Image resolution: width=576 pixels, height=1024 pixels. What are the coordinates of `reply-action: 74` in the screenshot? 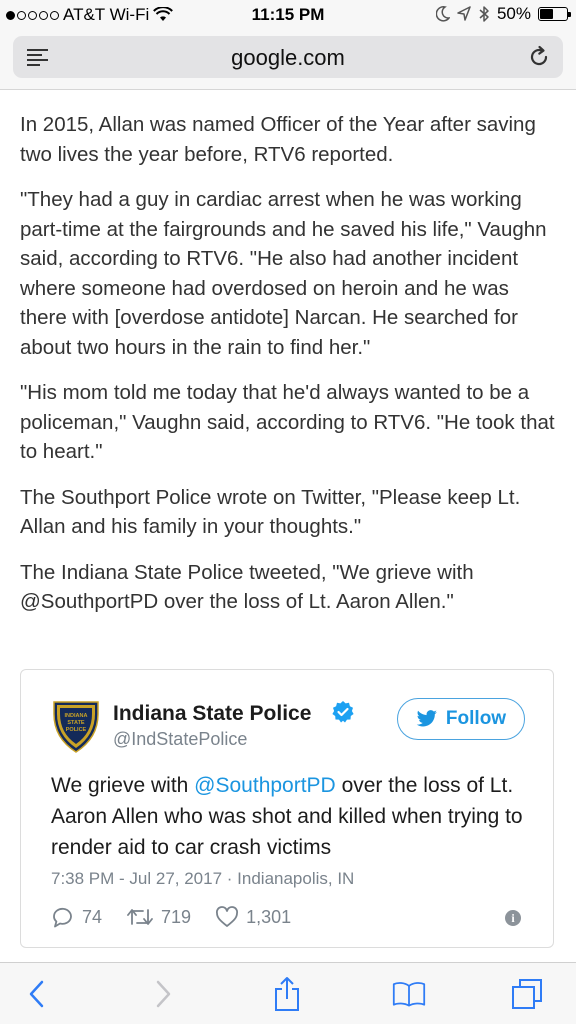 It's located at (76, 917).